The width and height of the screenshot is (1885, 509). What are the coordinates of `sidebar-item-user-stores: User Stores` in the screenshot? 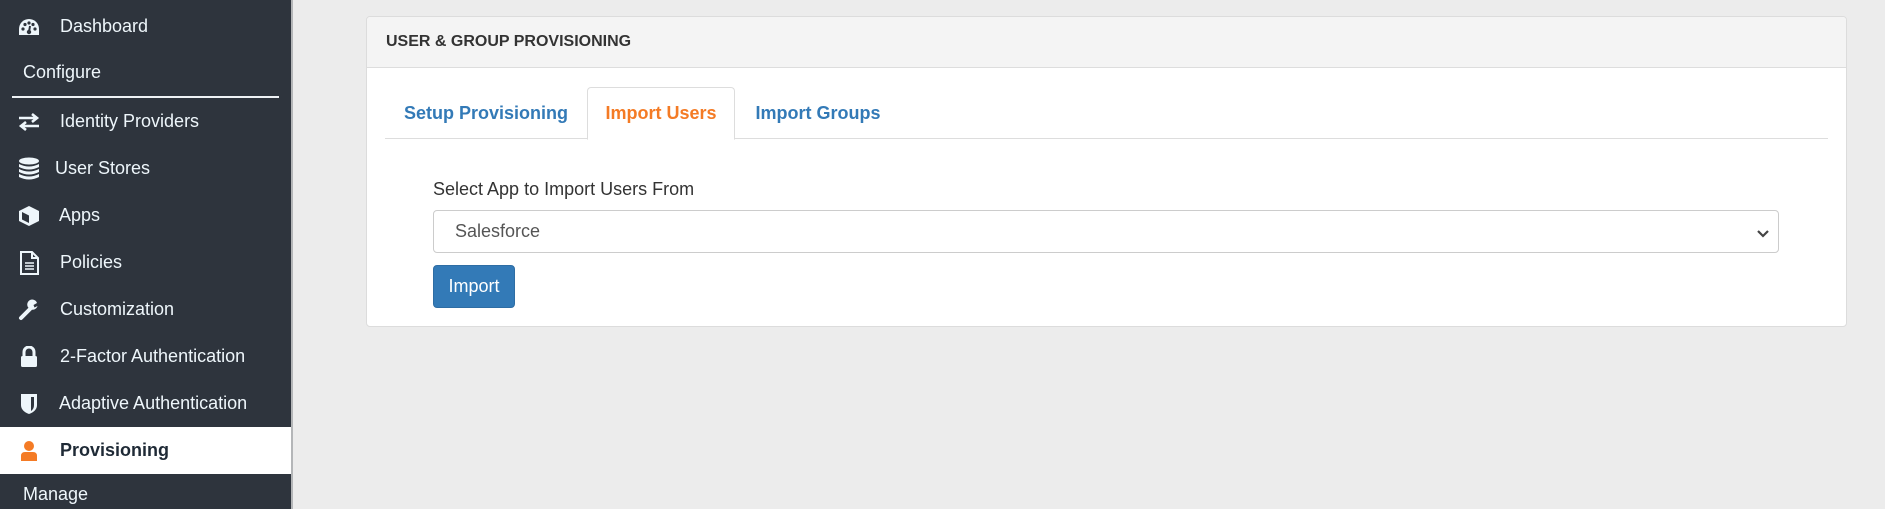 It's located at (145, 168).